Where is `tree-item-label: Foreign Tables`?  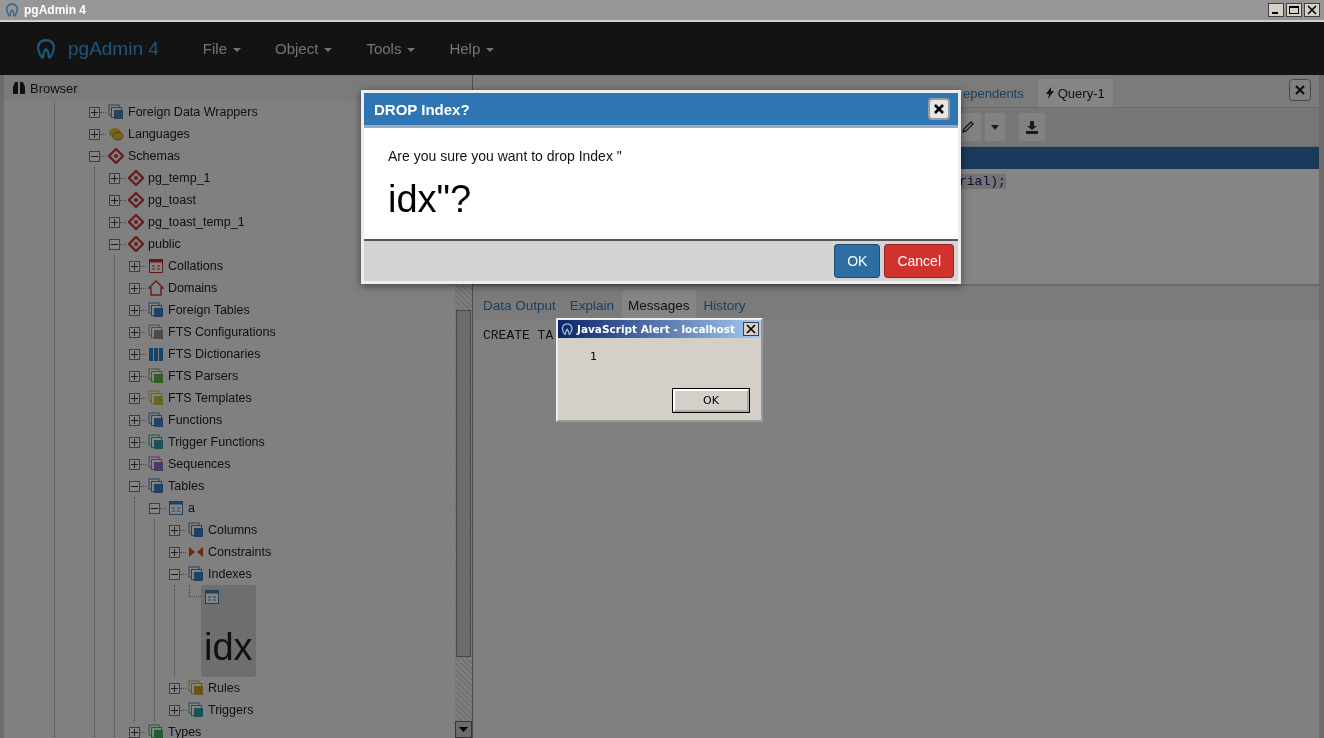 tree-item-label: Foreign Tables is located at coordinates (209, 310).